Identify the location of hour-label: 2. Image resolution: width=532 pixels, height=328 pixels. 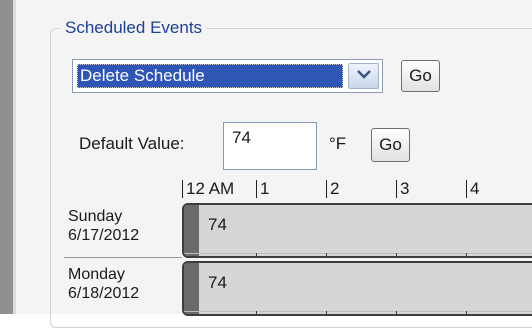
(335, 188).